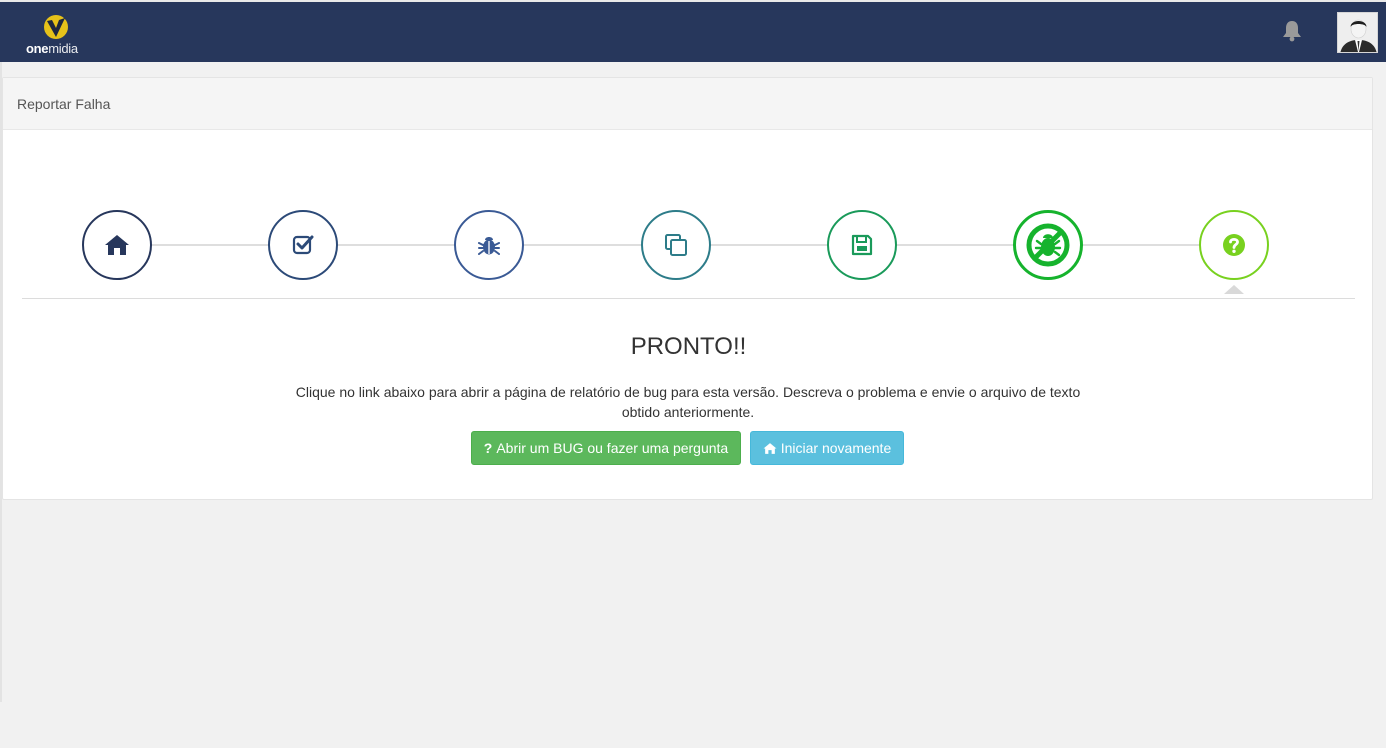 The image size is (1386, 748). I want to click on question-icon, so click(1234, 245).